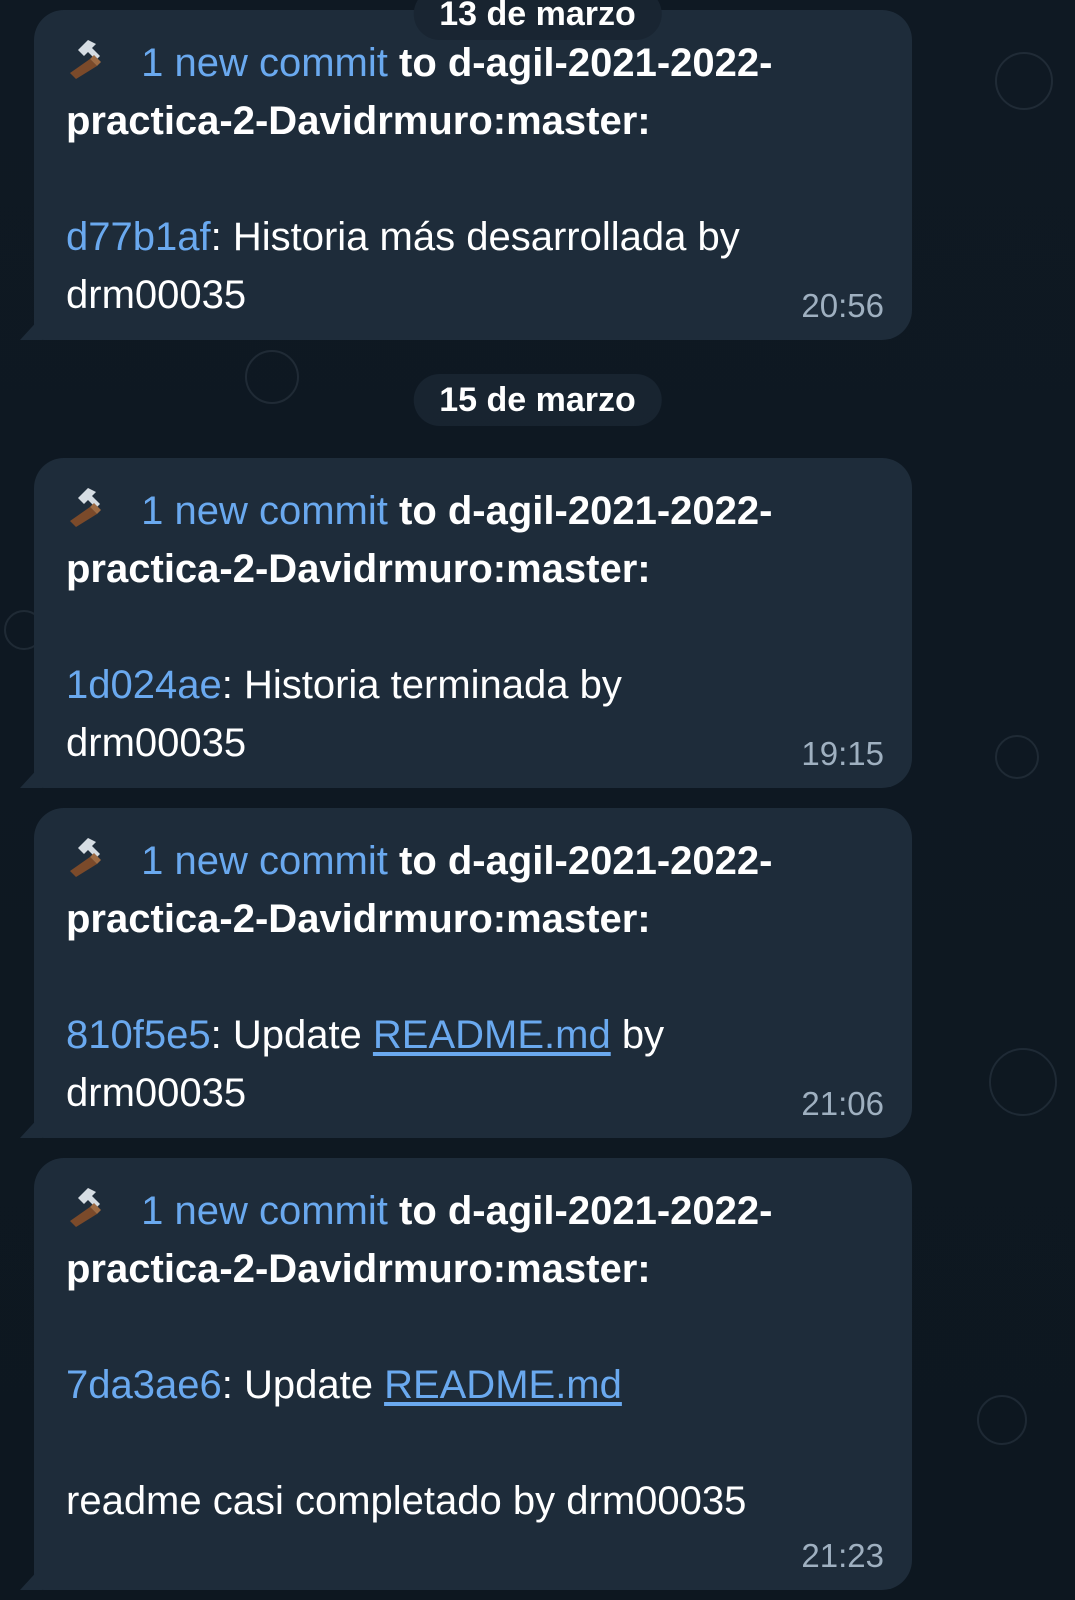 This screenshot has width=1075, height=1600. Describe the element at coordinates (144, 685) in the screenshot. I see `commit-hash-link: 1d024ae` at that location.